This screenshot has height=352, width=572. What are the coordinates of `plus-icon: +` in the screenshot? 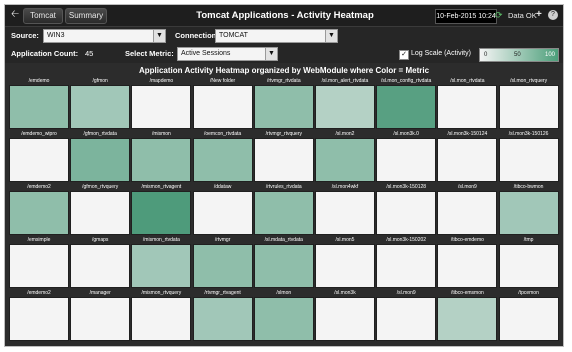 It's located at (539, 14).